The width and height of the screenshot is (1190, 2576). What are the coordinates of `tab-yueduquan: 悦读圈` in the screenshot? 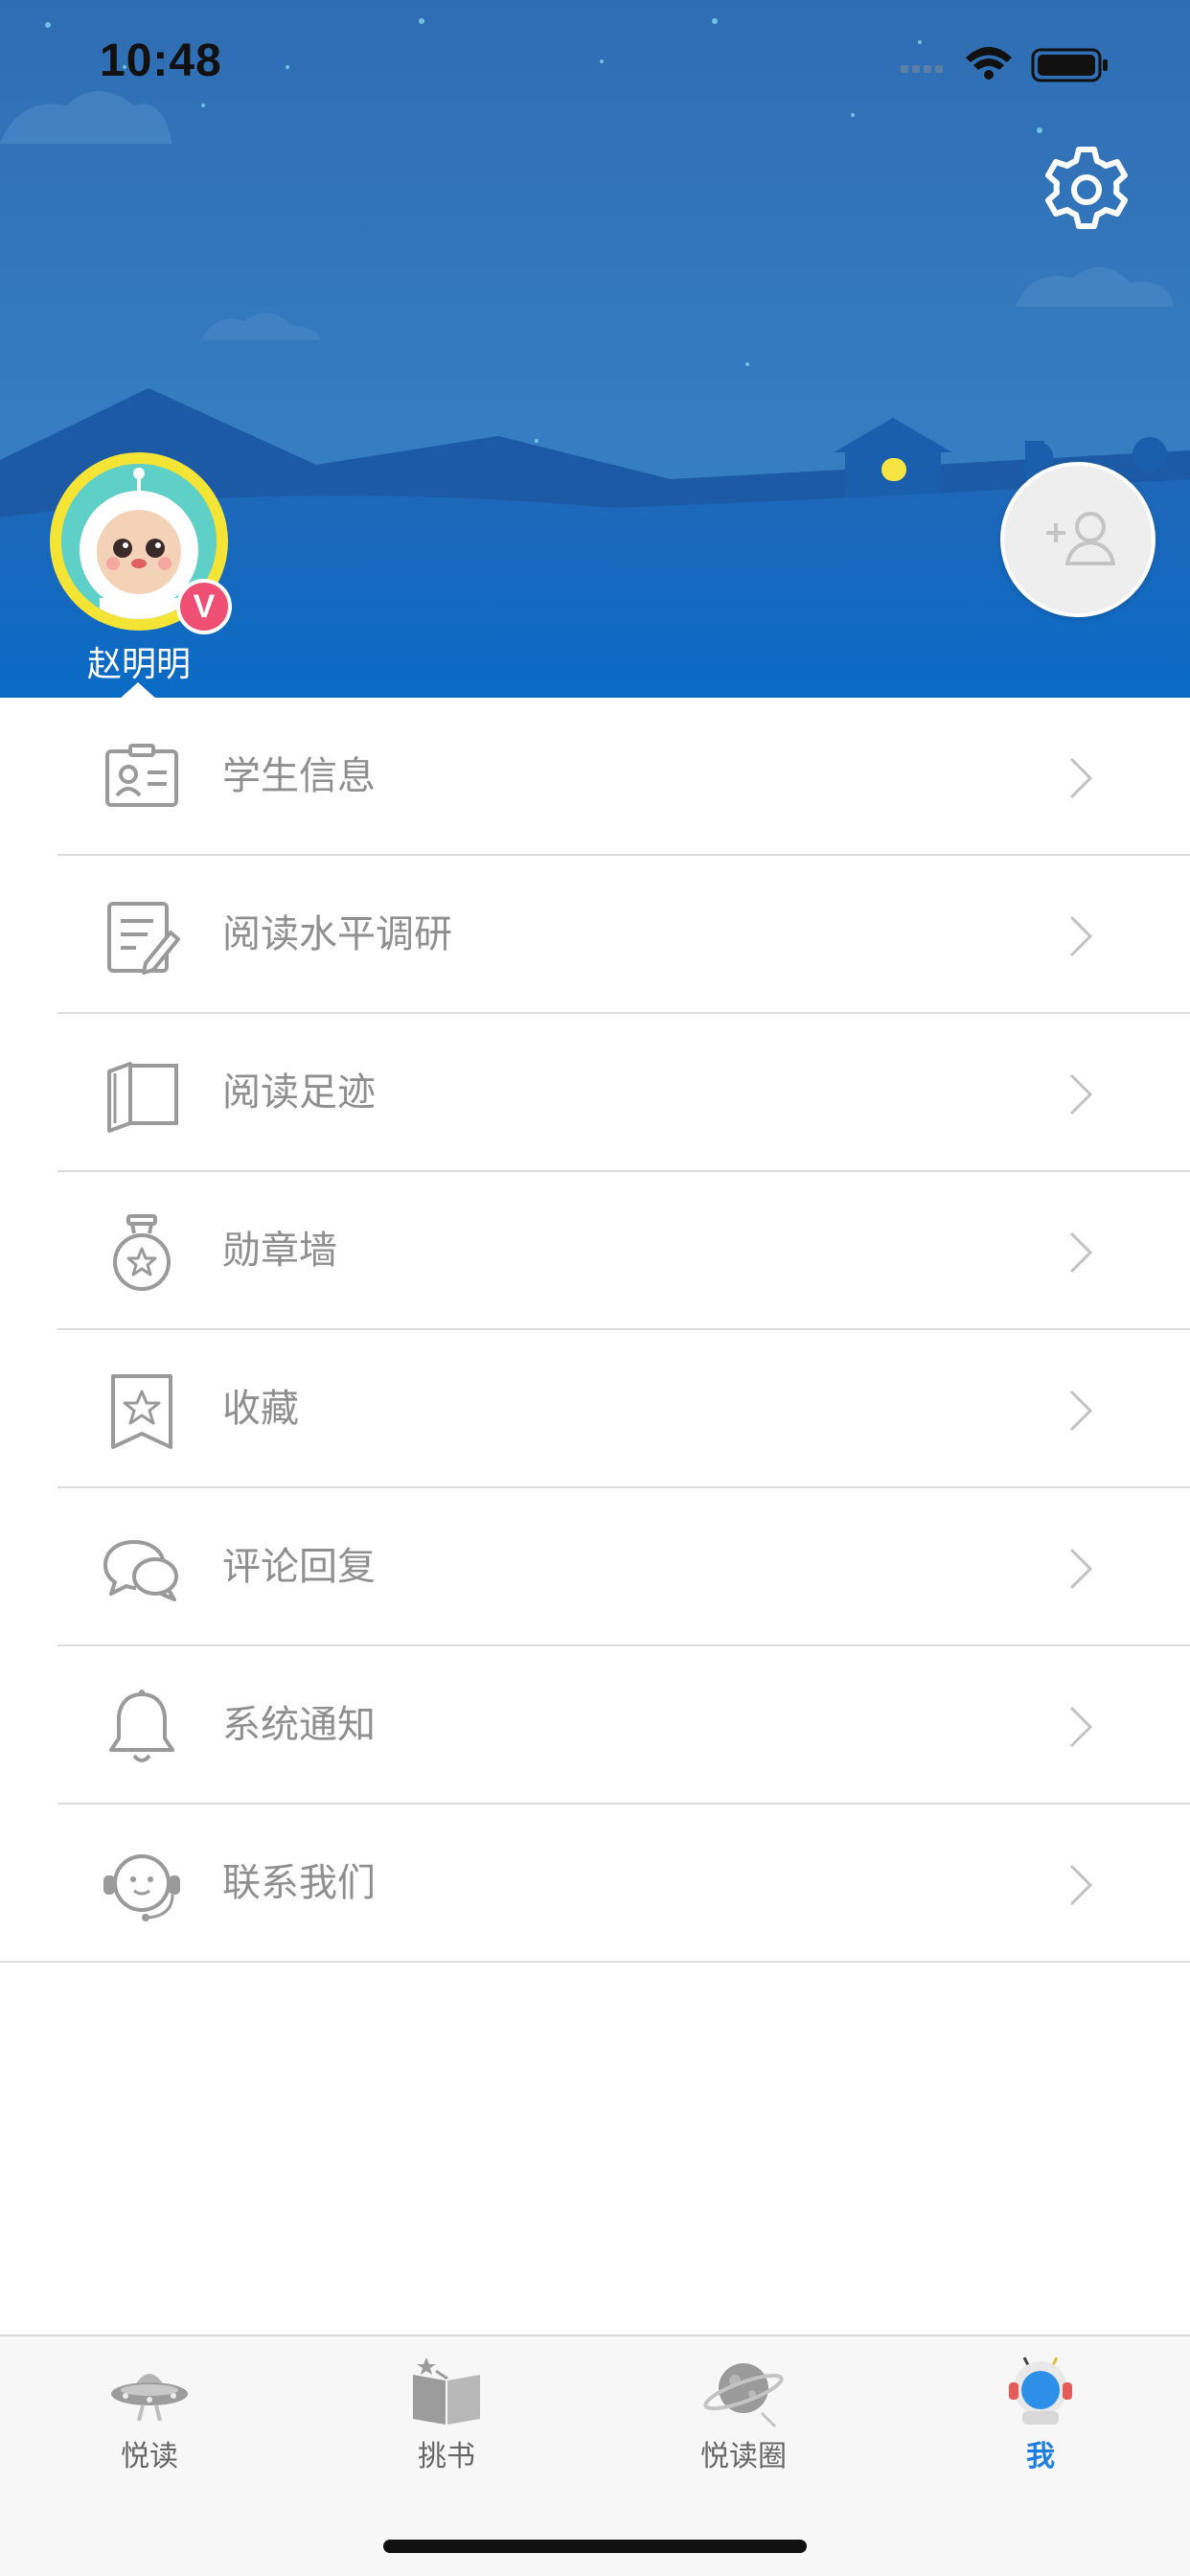 It's located at (744, 2413).